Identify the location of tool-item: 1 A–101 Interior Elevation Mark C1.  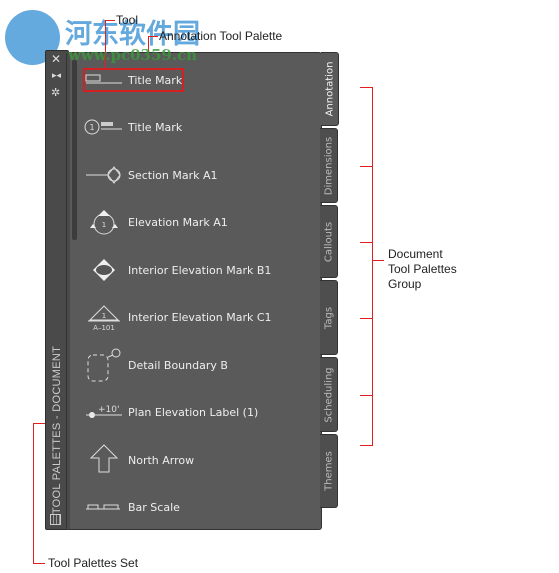
(178, 317).